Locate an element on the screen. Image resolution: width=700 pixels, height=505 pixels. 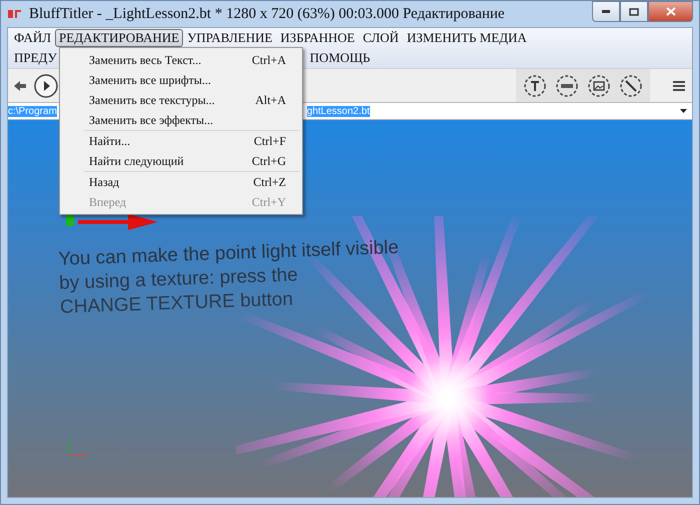
axis-indicator-icon is located at coordinates (77, 447).